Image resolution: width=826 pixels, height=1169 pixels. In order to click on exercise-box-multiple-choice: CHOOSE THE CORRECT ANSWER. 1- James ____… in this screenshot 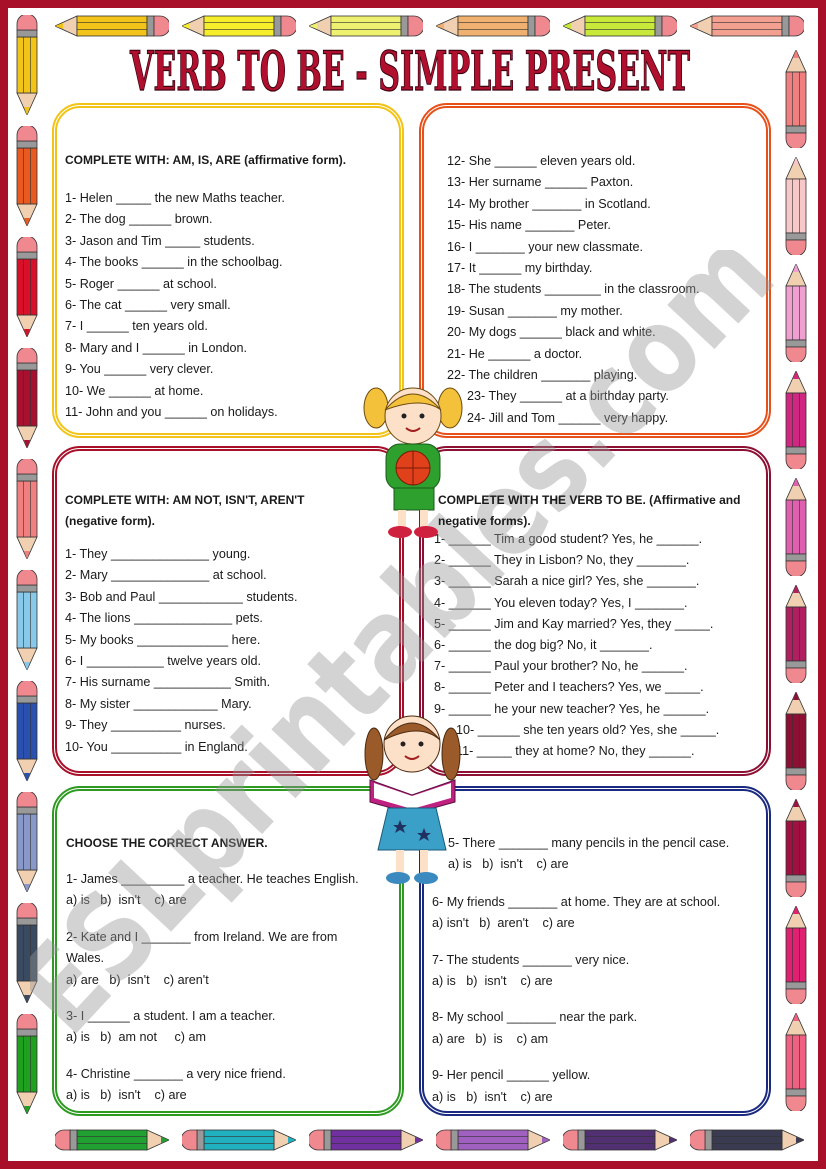, I will do `click(228, 951)`.